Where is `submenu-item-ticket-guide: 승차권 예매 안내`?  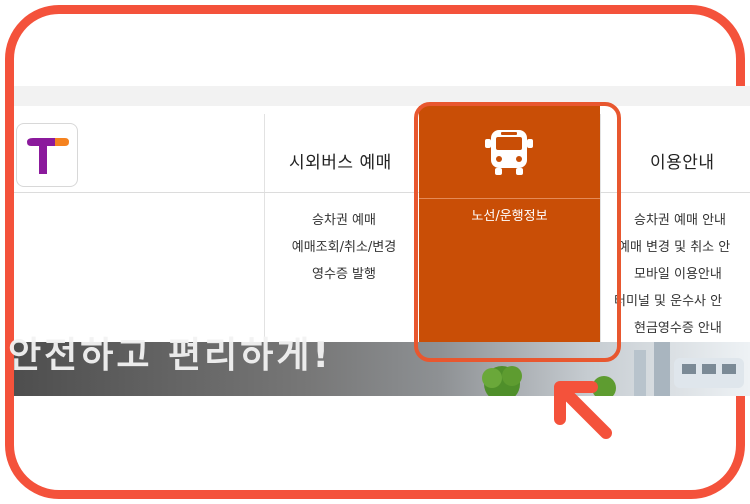
submenu-item-ticket-guide: 승차권 예매 안내 is located at coordinates (682, 220).